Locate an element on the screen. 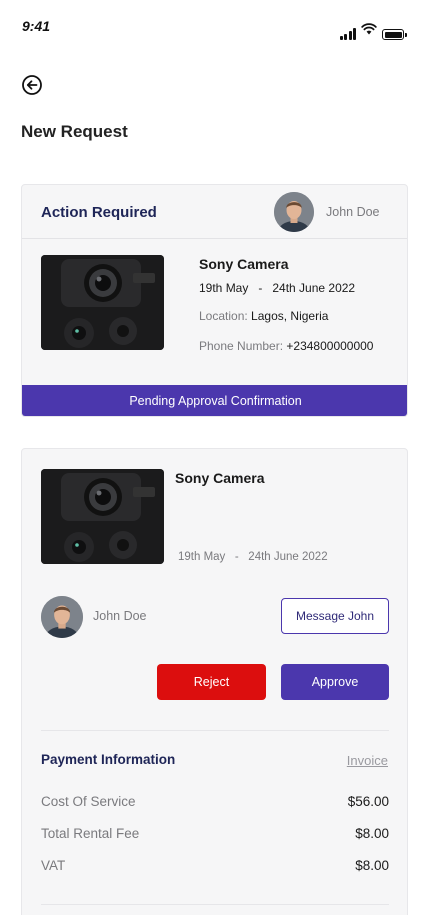  status-icons is located at coordinates (373, 31).